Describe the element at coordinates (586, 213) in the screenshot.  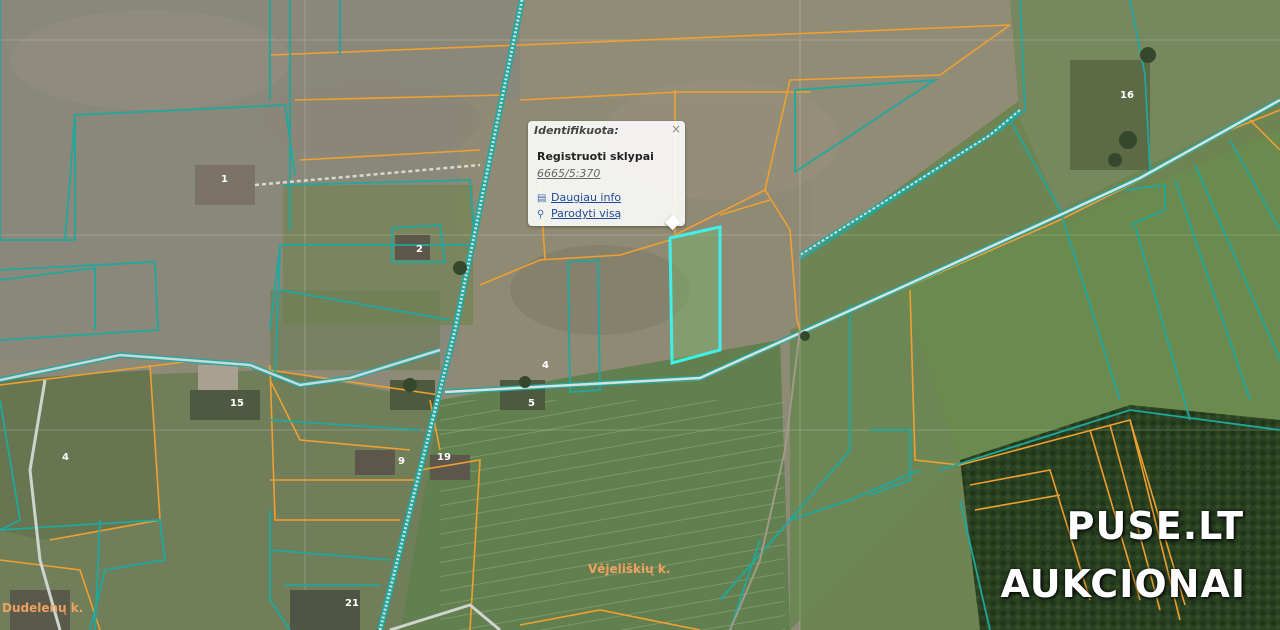
I see `show-all-label: Parodyti visą` at that location.